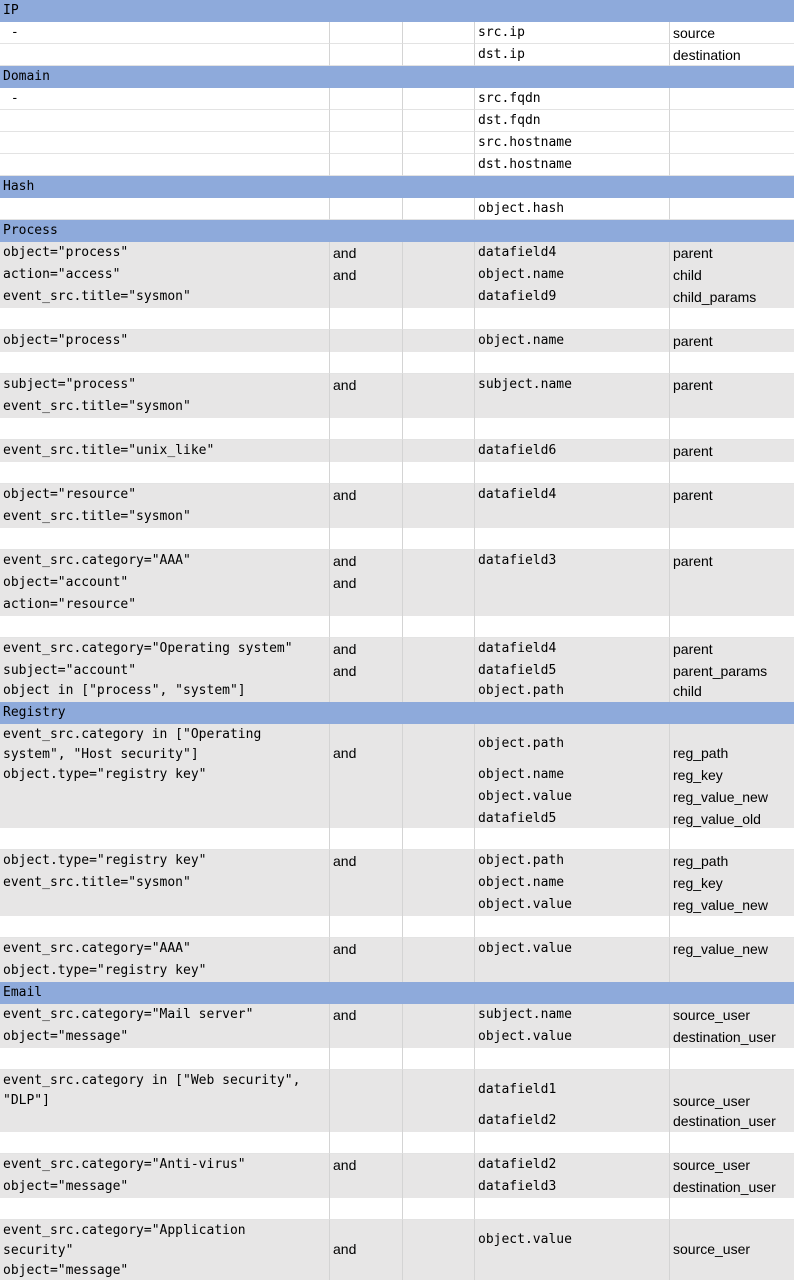 The width and height of the screenshot is (794, 1280). I want to click on table-cell: reg_path reg_key reg_value_new, so click(732, 883).